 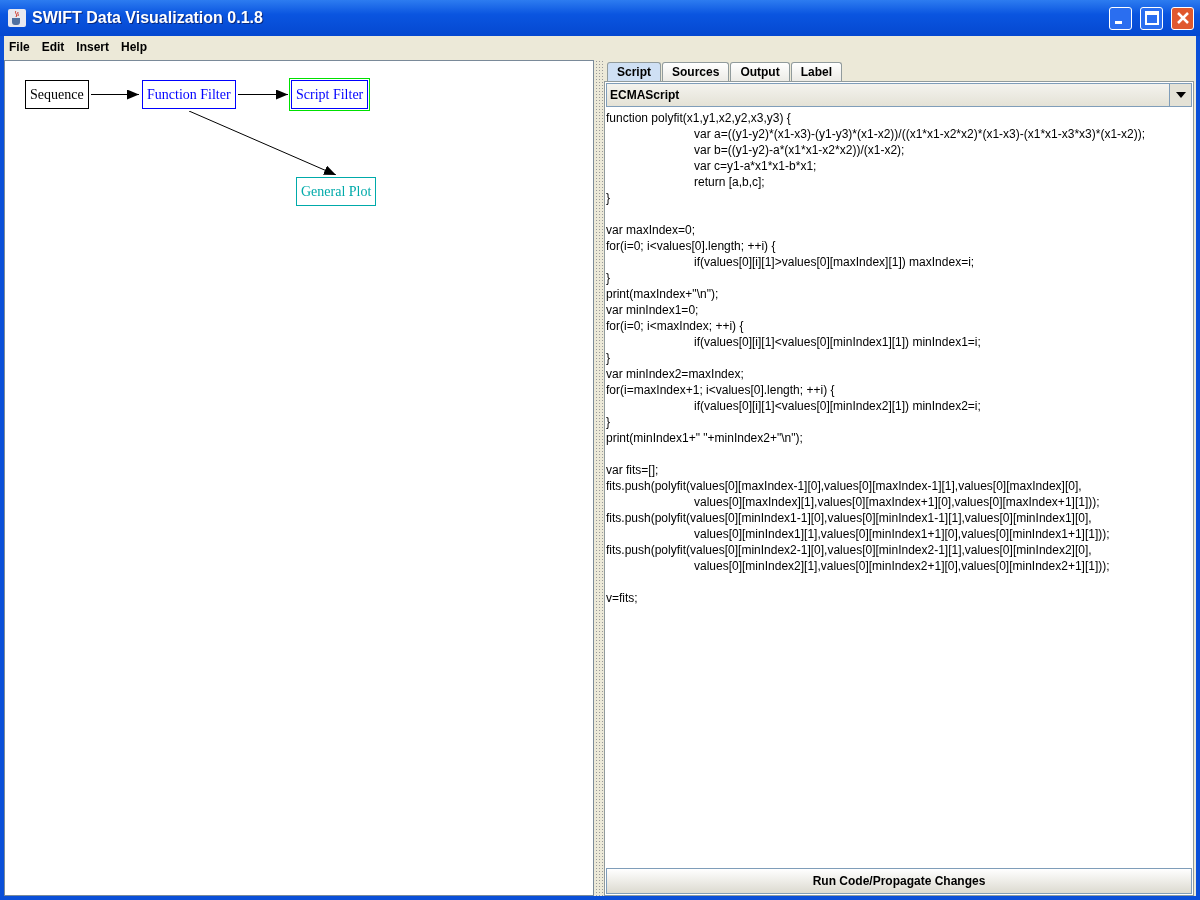 I want to click on menu-item: Edit, so click(x=53, y=46).